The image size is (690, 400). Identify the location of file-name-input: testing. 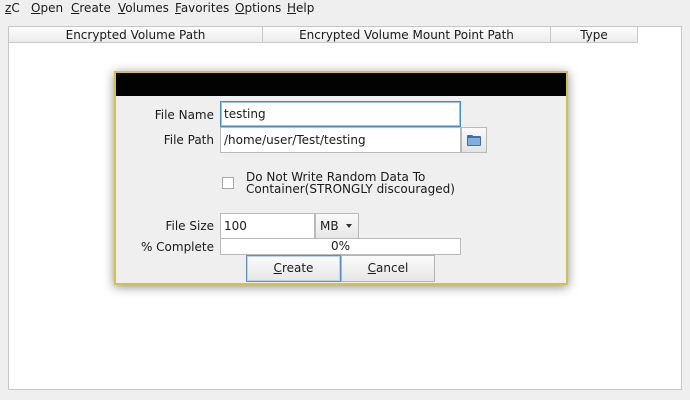
(340, 114).